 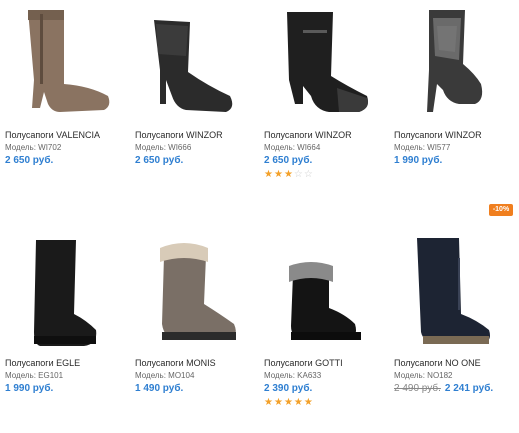 What do you see at coordinates (321, 60) in the screenshot?
I see `product-image-black-boot-patent` at bounding box center [321, 60].